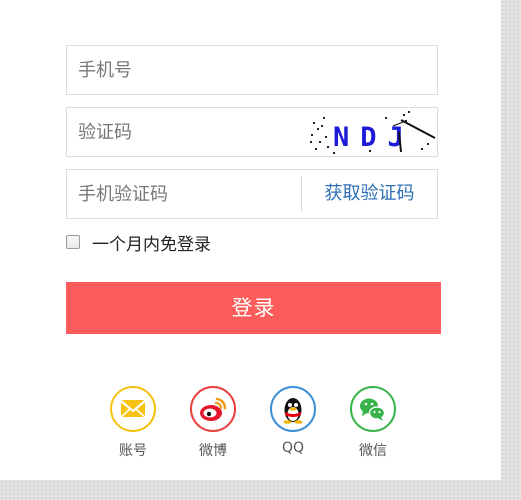  I want to click on social-login-weibo: 微博, so click(213, 423).